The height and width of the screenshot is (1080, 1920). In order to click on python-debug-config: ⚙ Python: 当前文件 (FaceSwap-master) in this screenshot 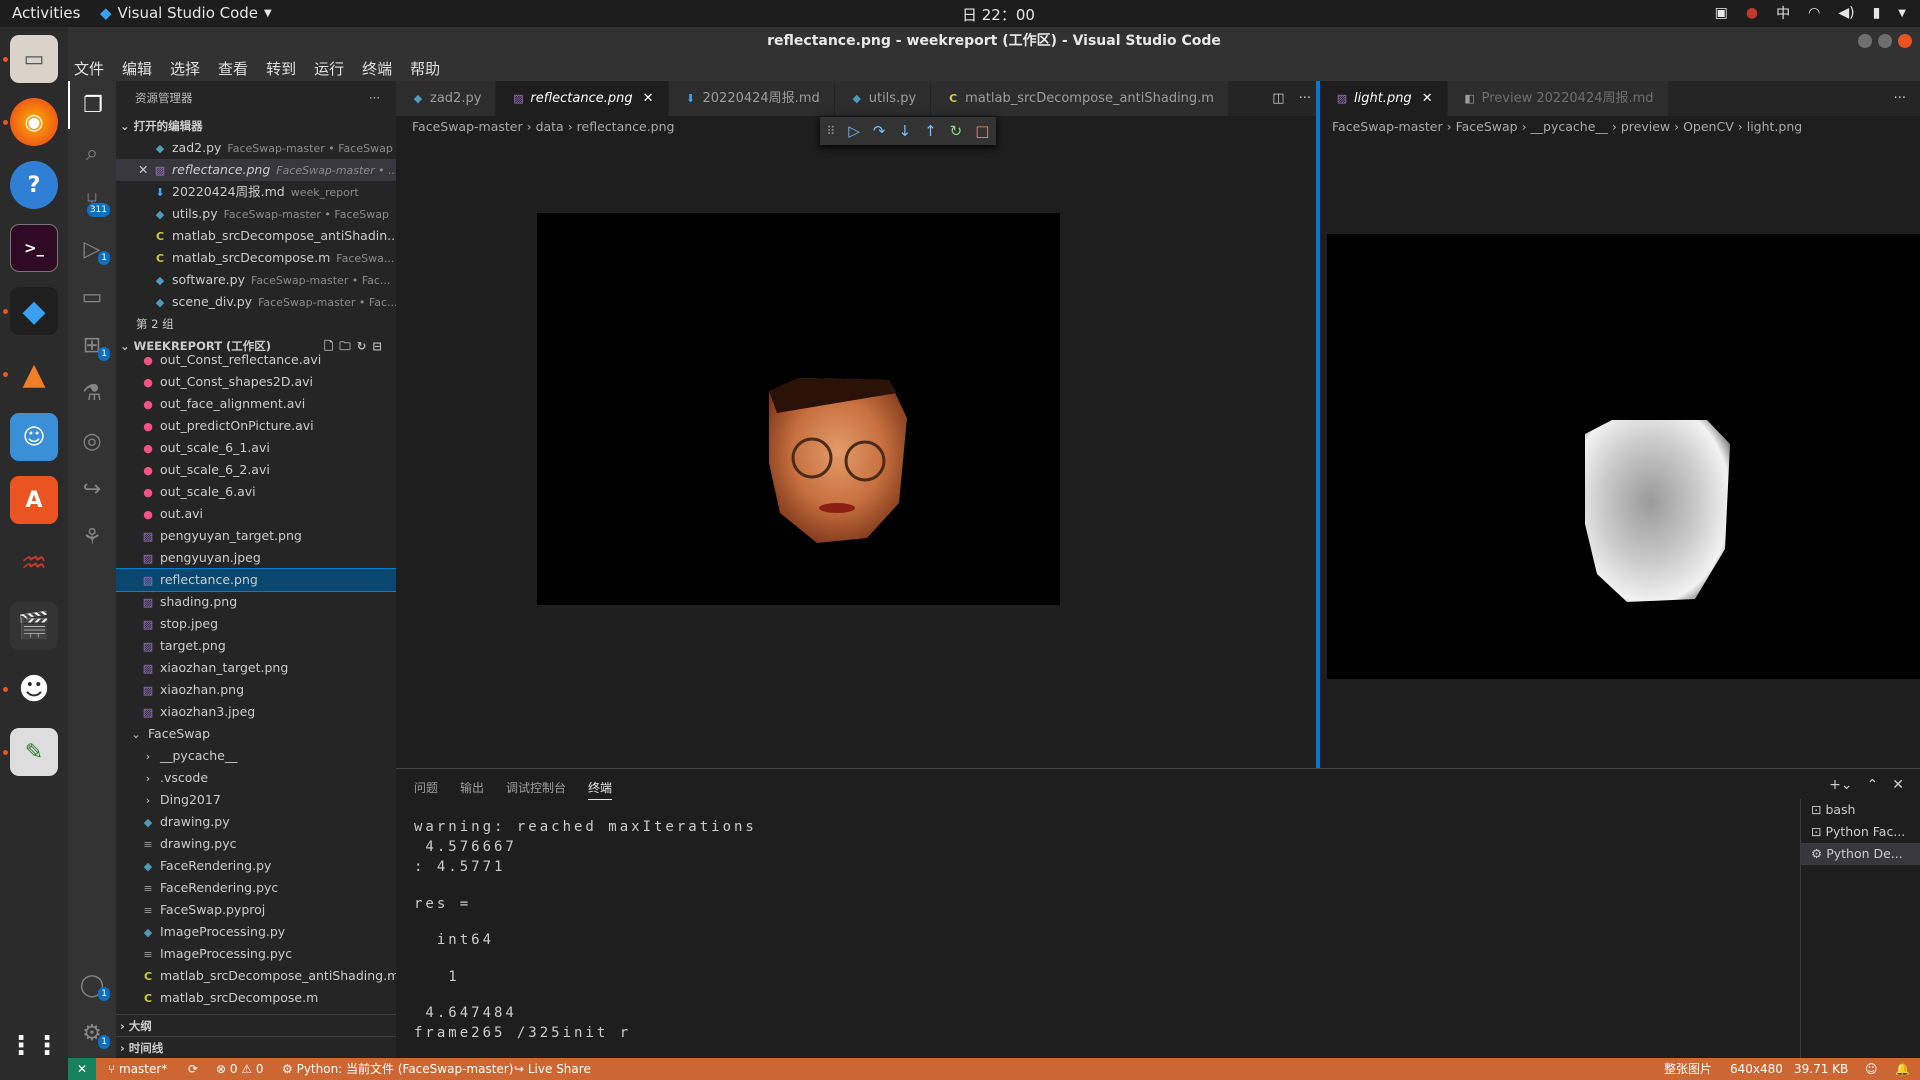, I will do `click(397, 1069)`.